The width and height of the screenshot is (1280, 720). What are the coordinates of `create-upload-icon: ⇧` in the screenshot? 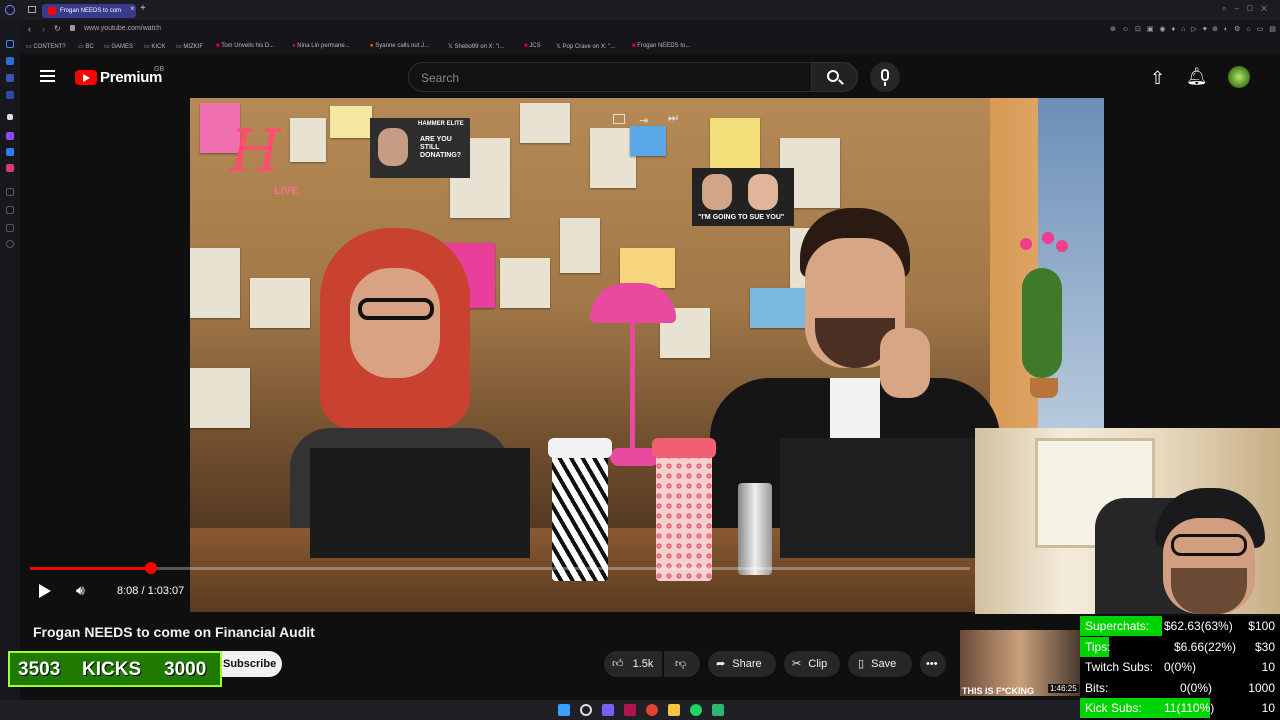 It's located at (1157, 78).